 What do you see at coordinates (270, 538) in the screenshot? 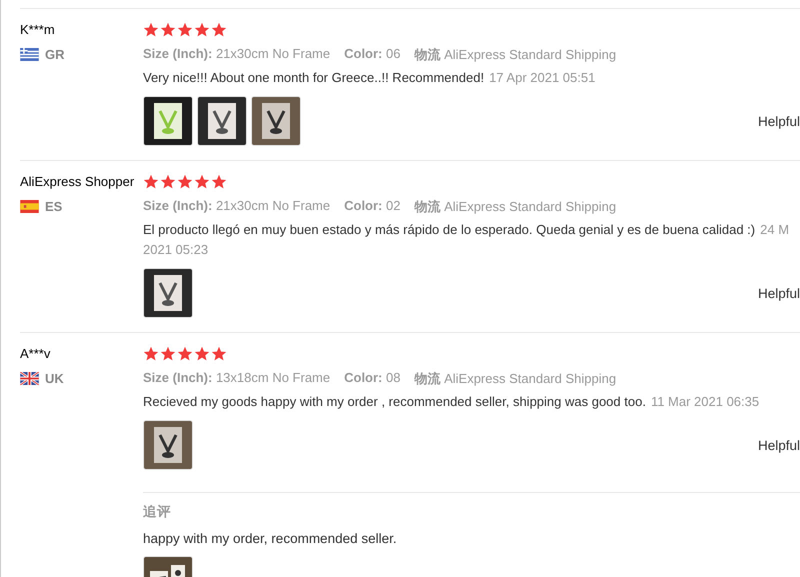
I see `review-text: happy with my order, recommended seller.` at bounding box center [270, 538].